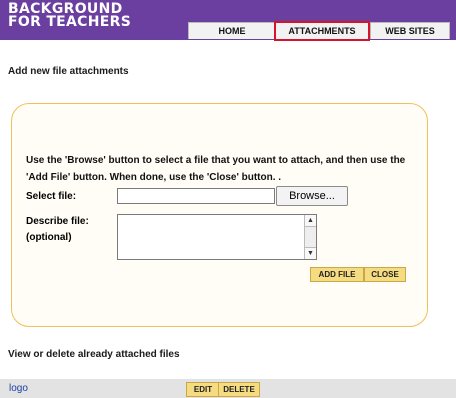 The width and height of the screenshot is (456, 398). I want to click on attached-file-row: logo EDIT DELETE, so click(228, 388).